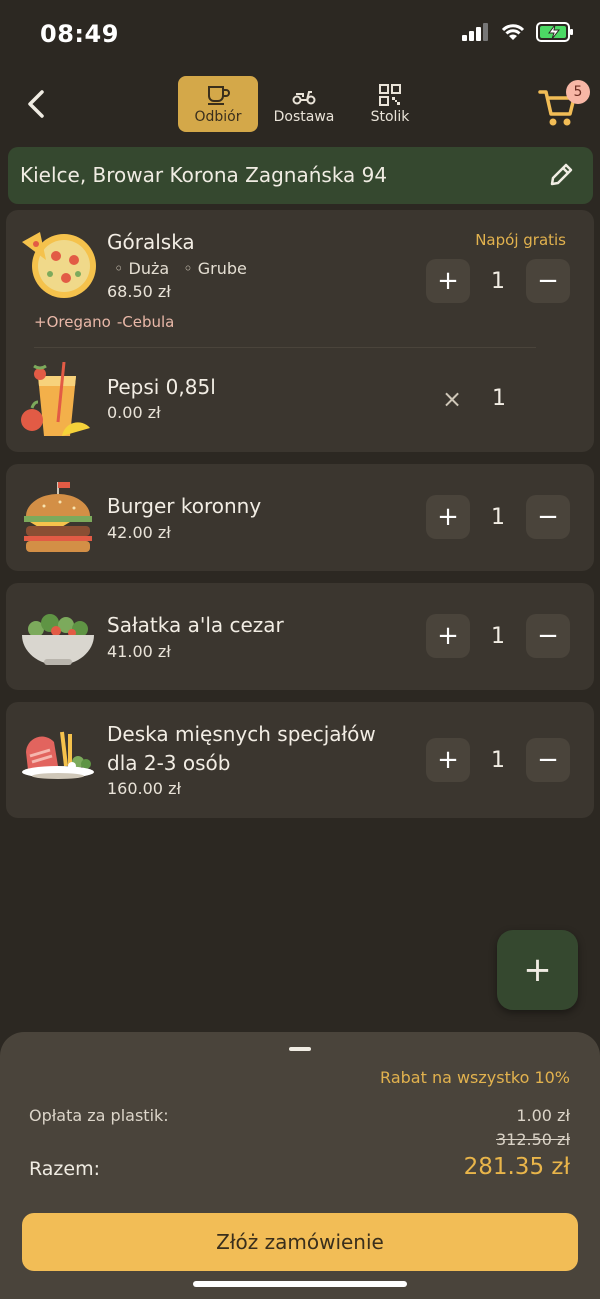 The width and height of the screenshot is (600, 1299). I want to click on original-total: 312.50 zł, so click(532, 1139).